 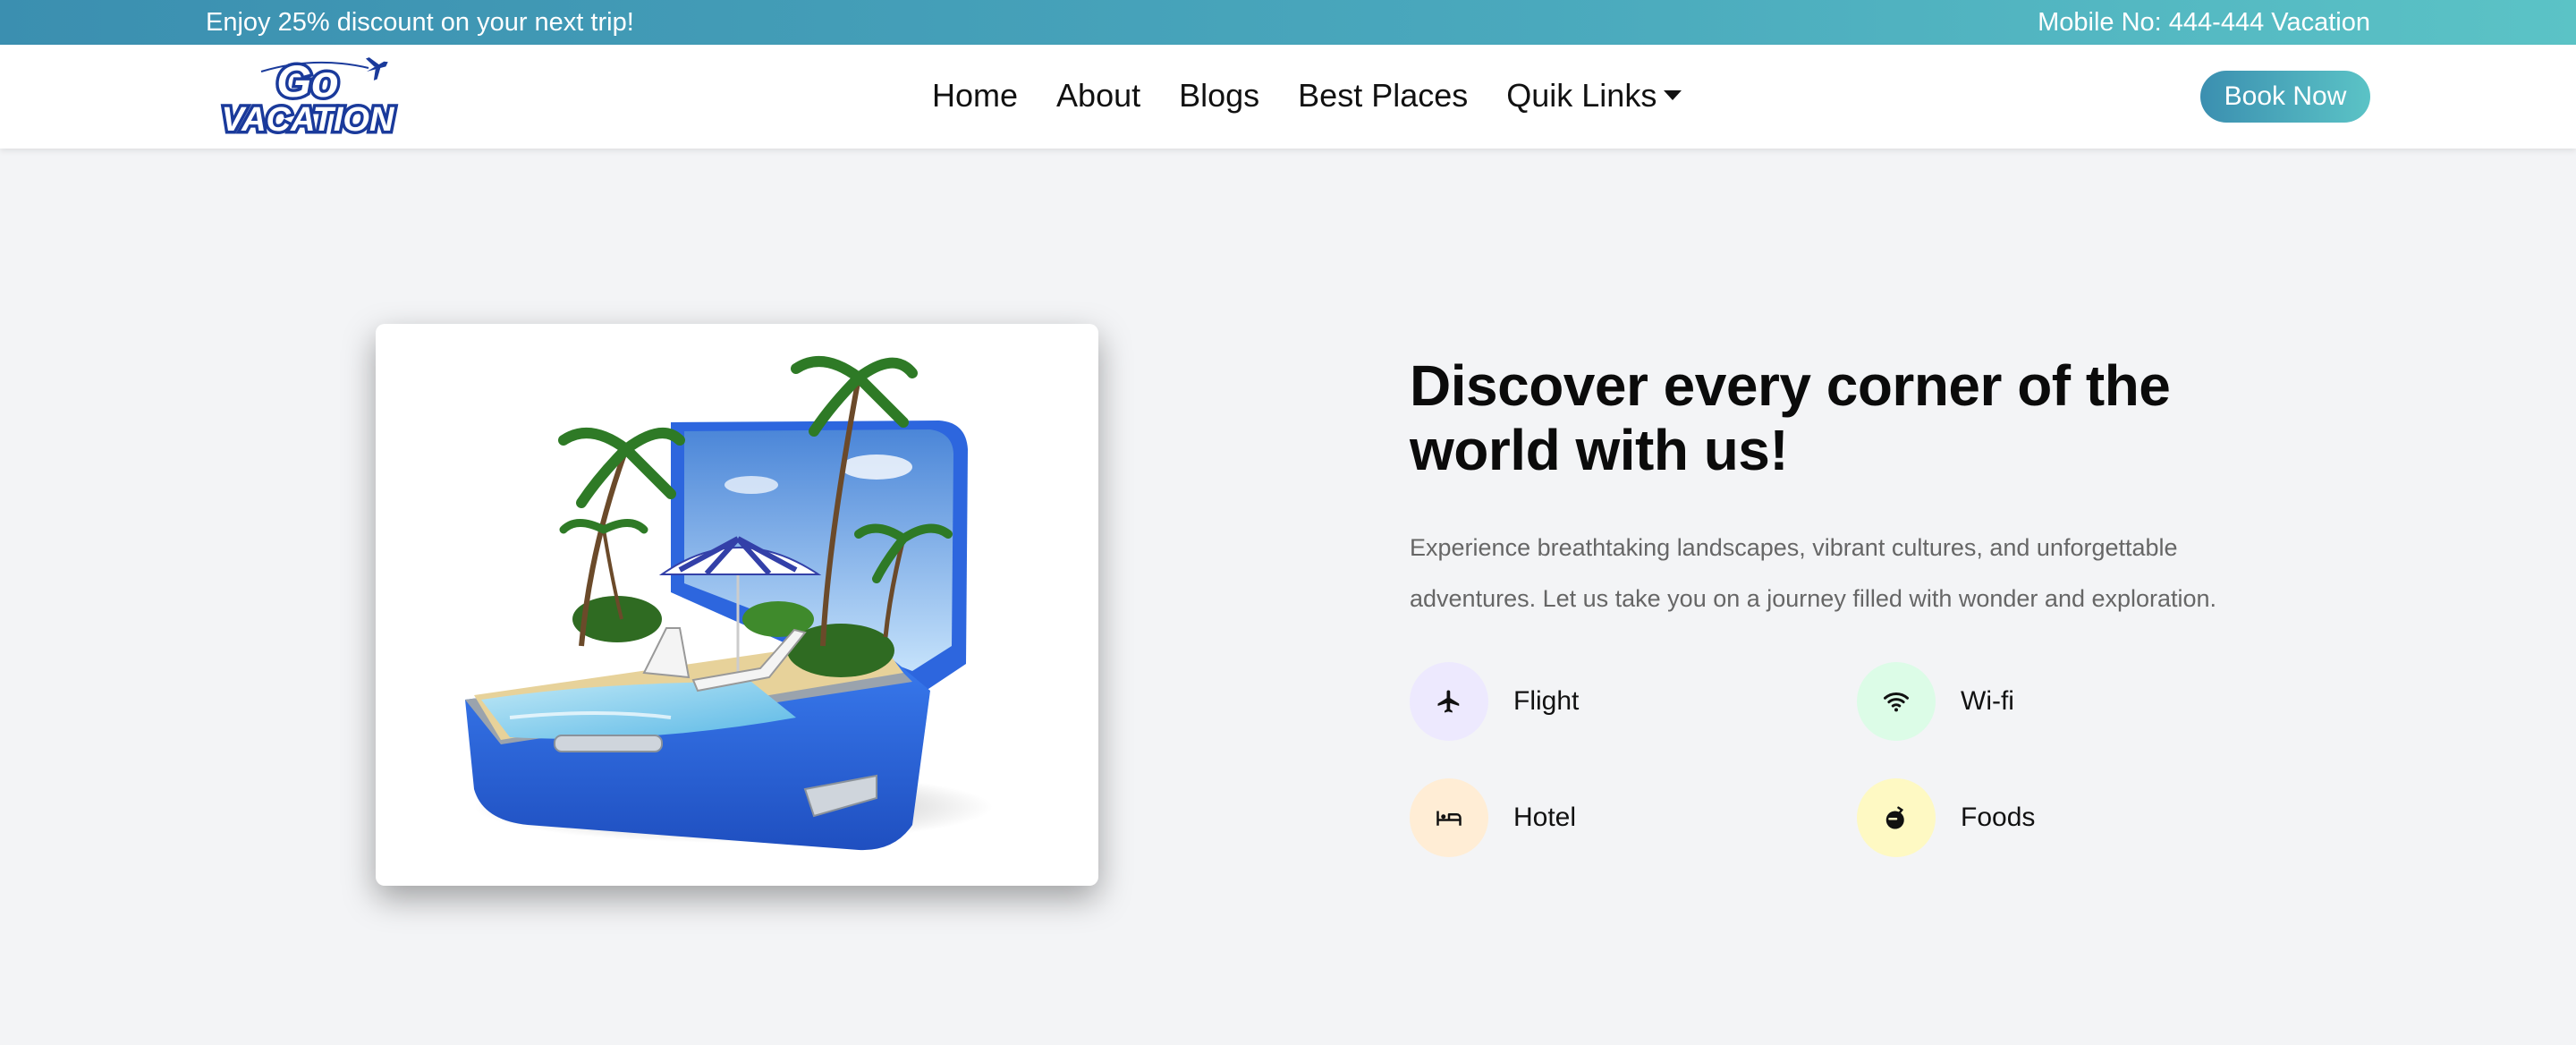 What do you see at coordinates (1449, 702) in the screenshot?
I see `airplane-icon` at bounding box center [1449, 702].